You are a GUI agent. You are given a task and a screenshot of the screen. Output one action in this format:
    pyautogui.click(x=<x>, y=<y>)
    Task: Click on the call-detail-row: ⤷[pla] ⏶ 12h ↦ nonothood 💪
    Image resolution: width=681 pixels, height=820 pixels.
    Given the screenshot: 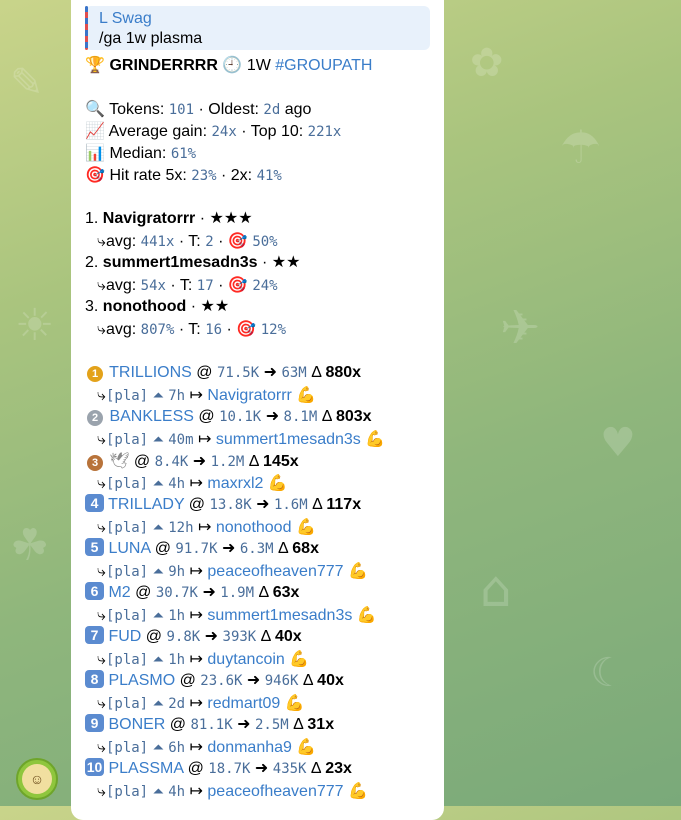 What is the action you would take?
    pyautogui.click(x=257, y=527)
    